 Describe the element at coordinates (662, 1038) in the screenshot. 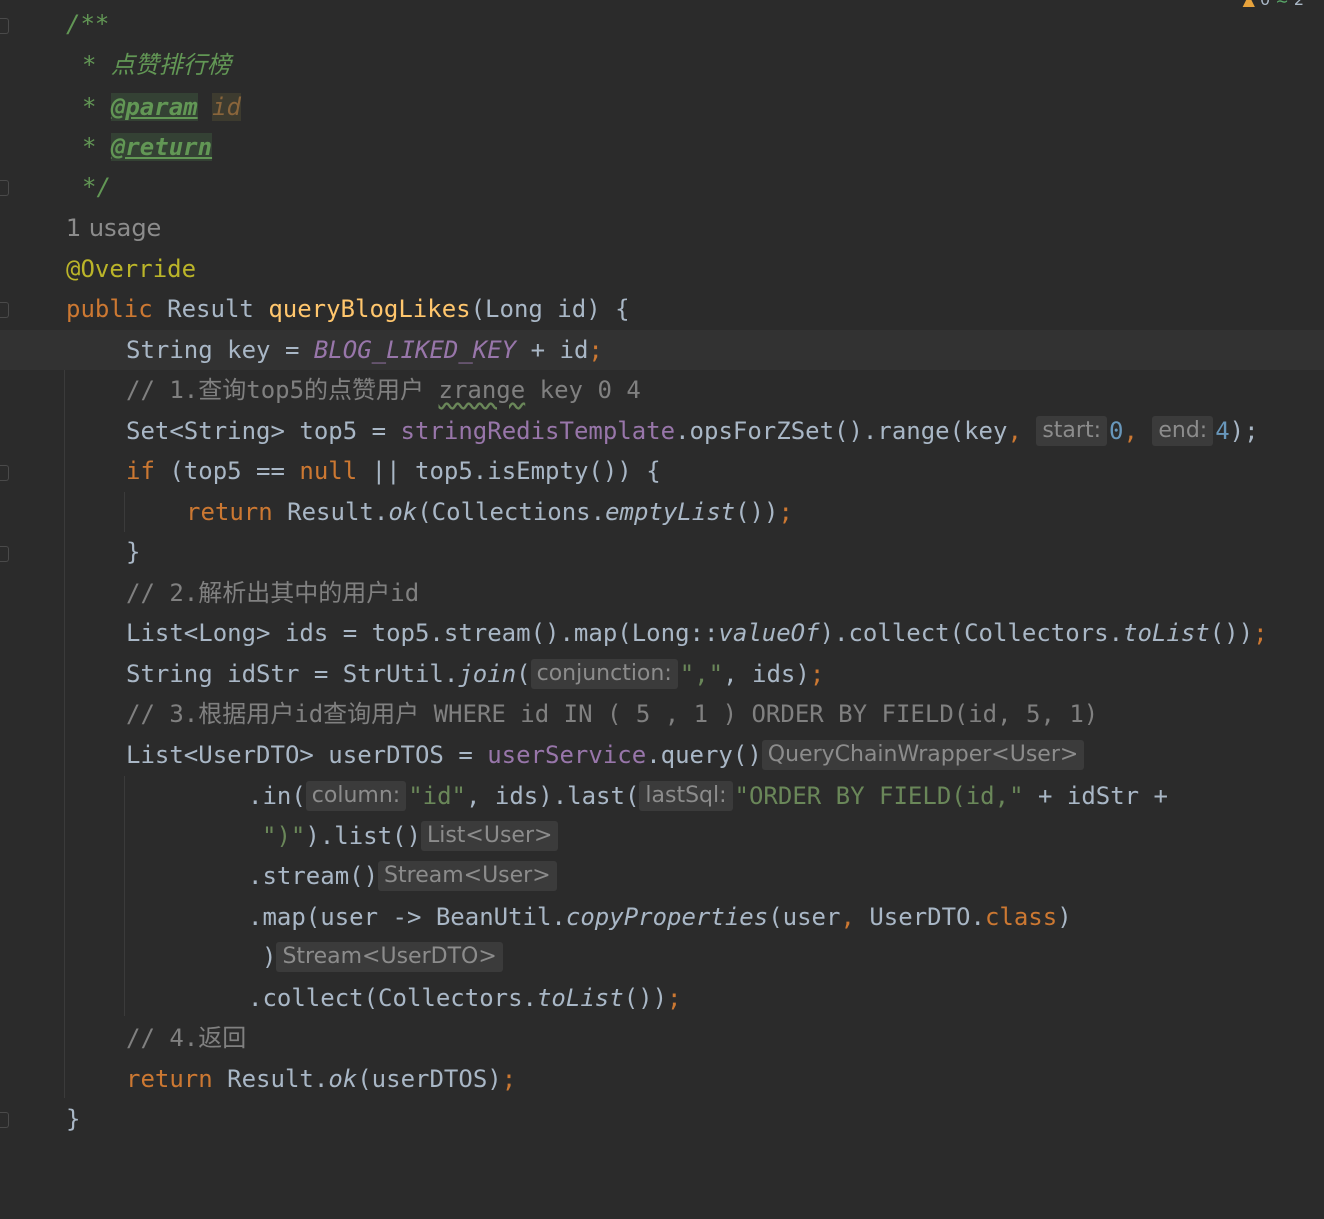

I see `code-line: // 4.返回` at that location.